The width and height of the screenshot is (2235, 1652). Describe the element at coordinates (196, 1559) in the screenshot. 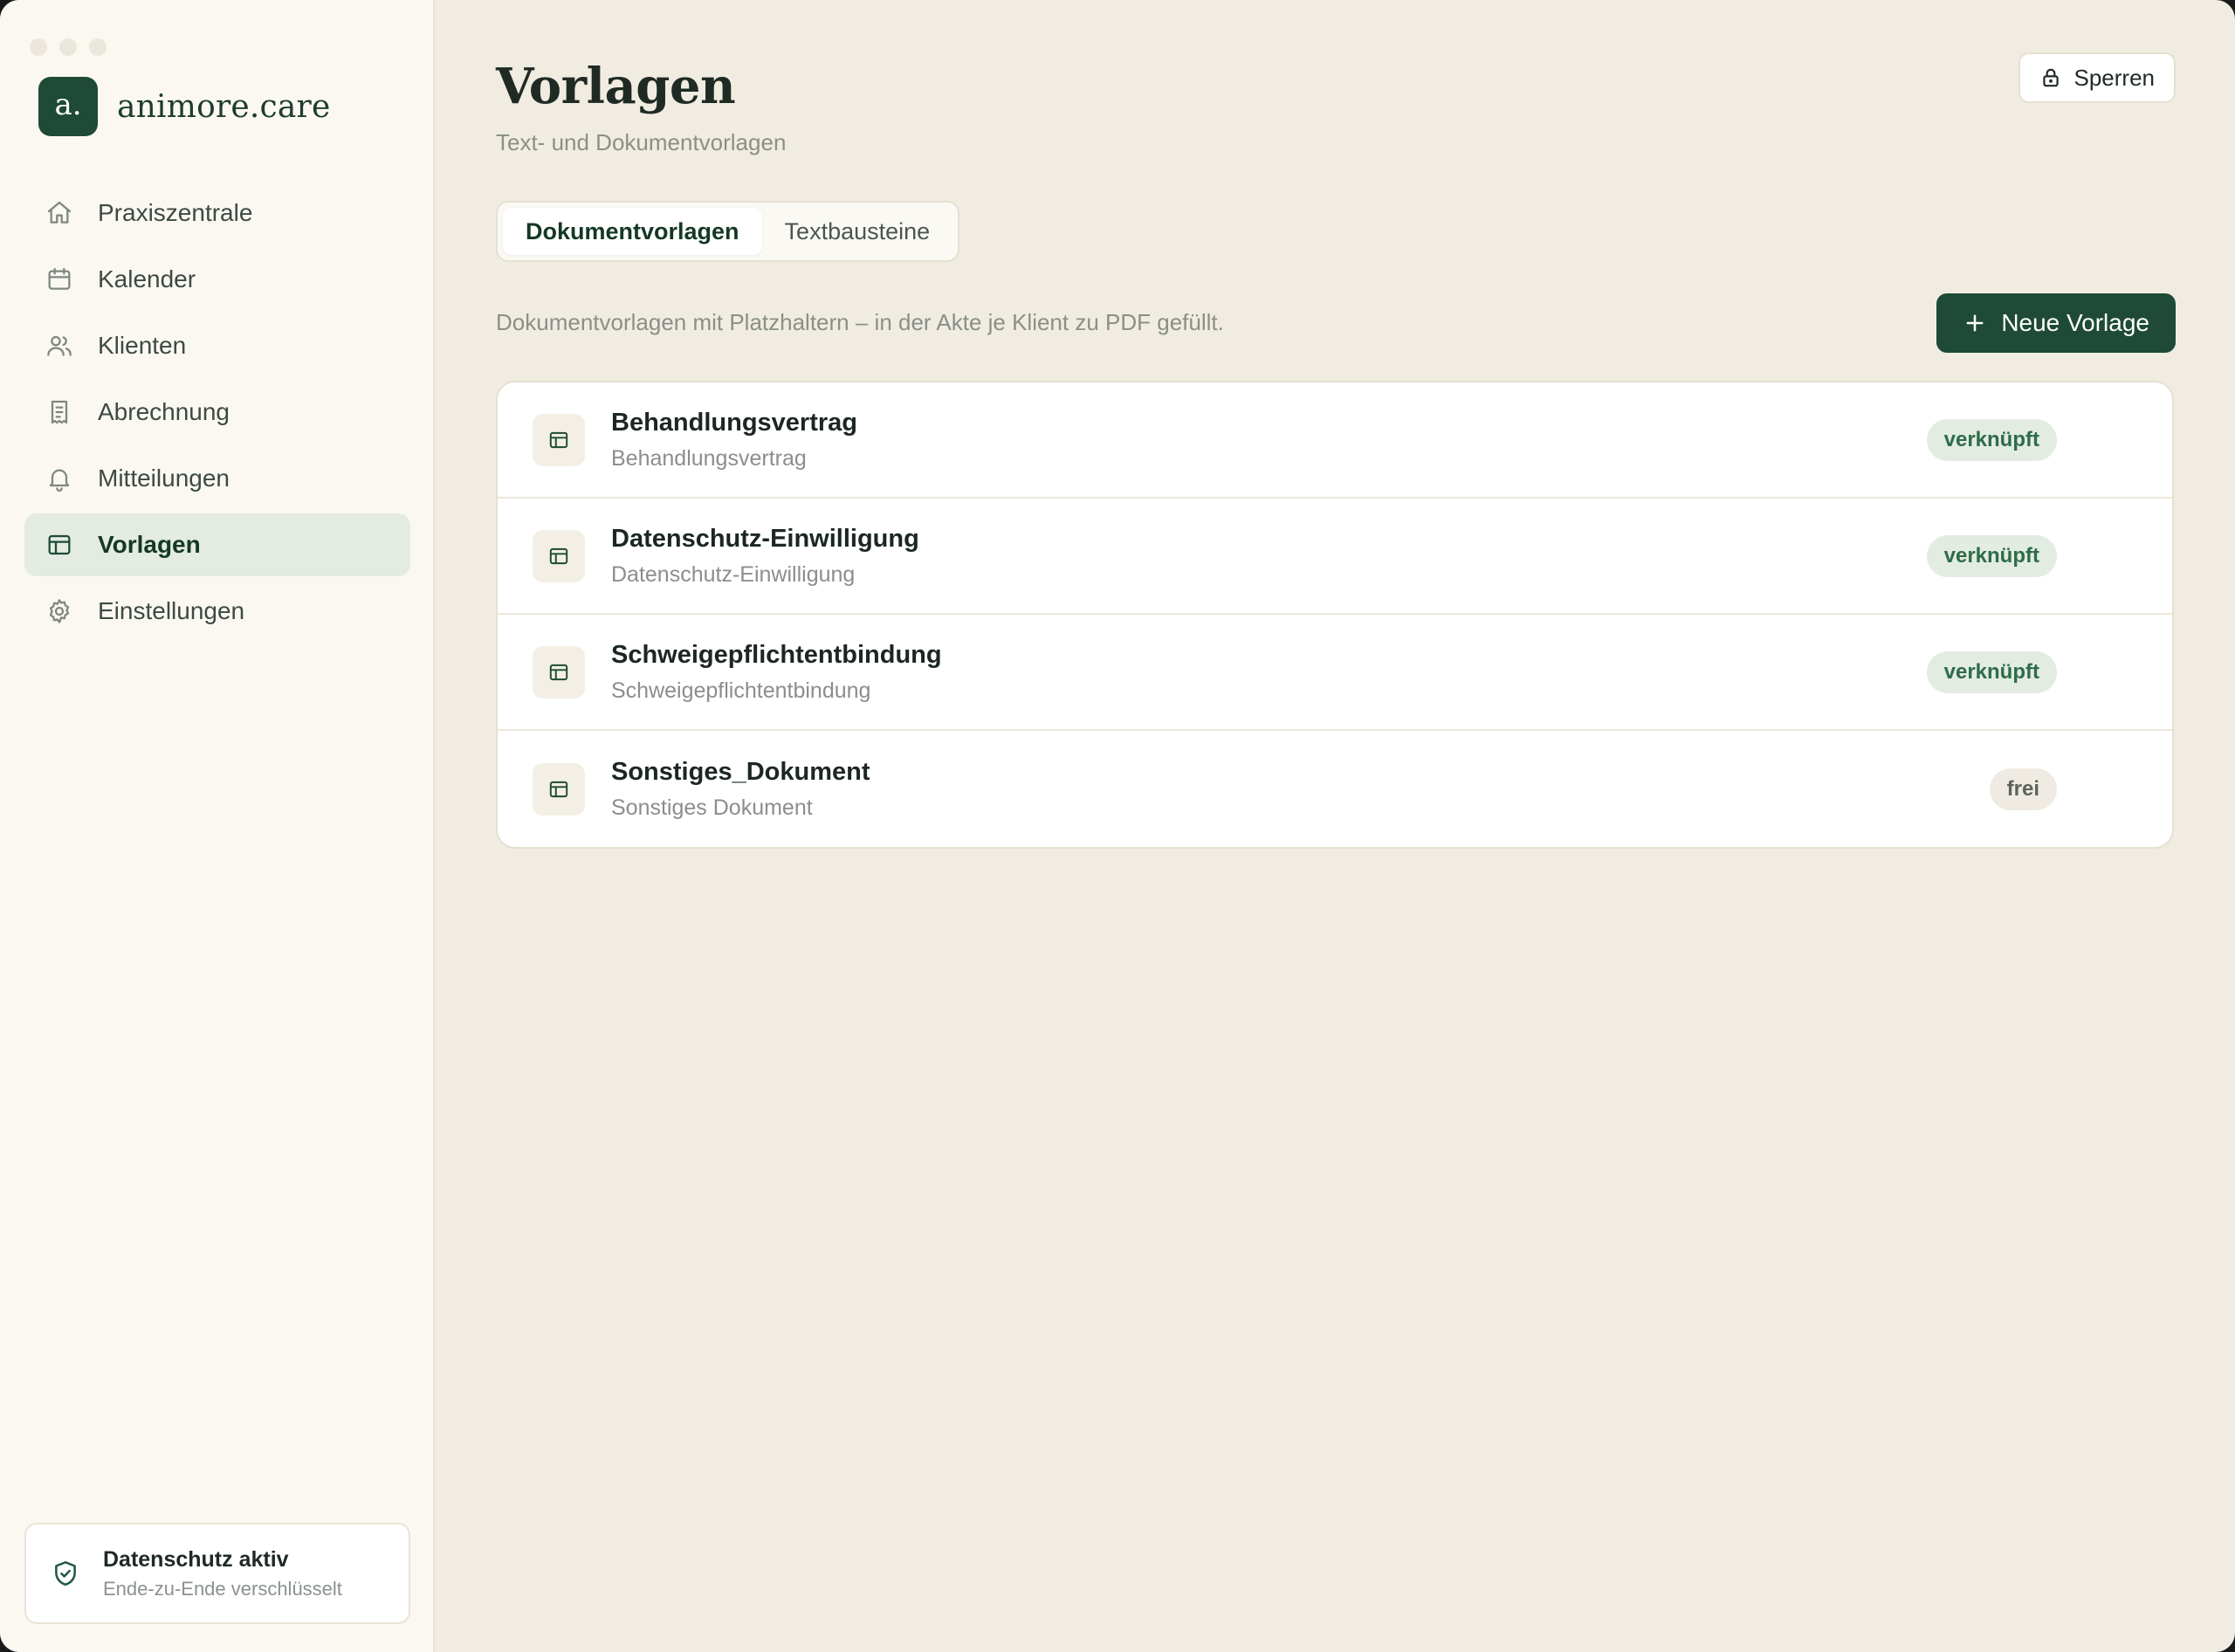

I see `privacy-title: Datenschutz aktiv` at that location.